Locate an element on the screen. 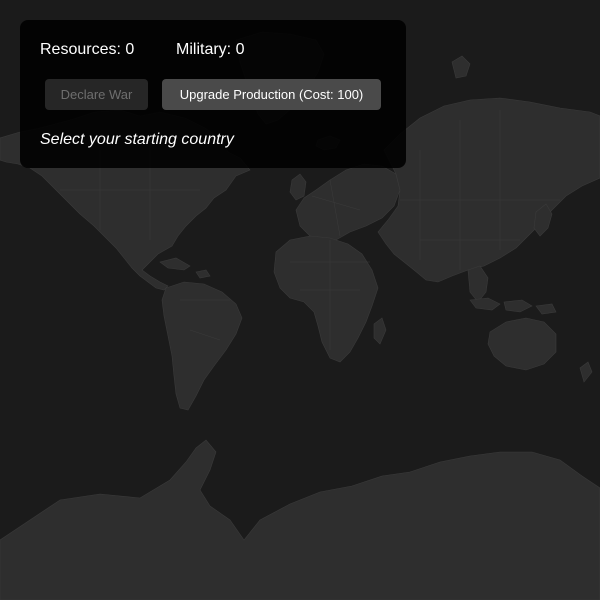 The height and width of the screenshot is (600, 600). resources-stat: Resources: 0 is located at coordinates (87, 50).